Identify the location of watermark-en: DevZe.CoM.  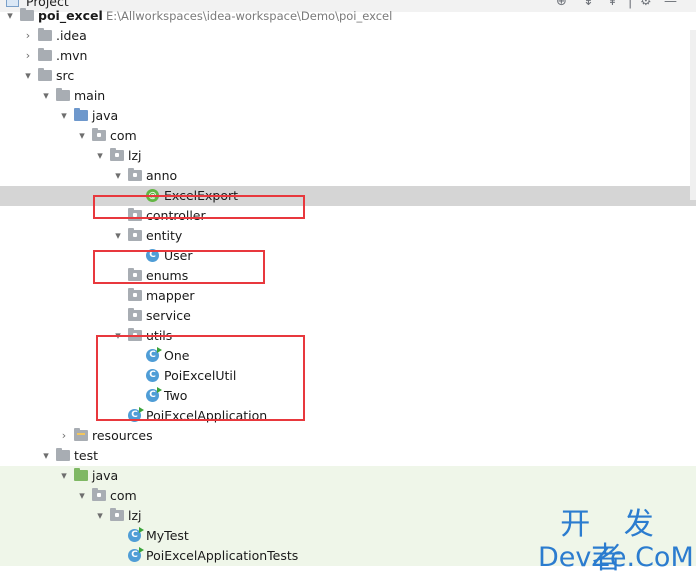
(616, 557).